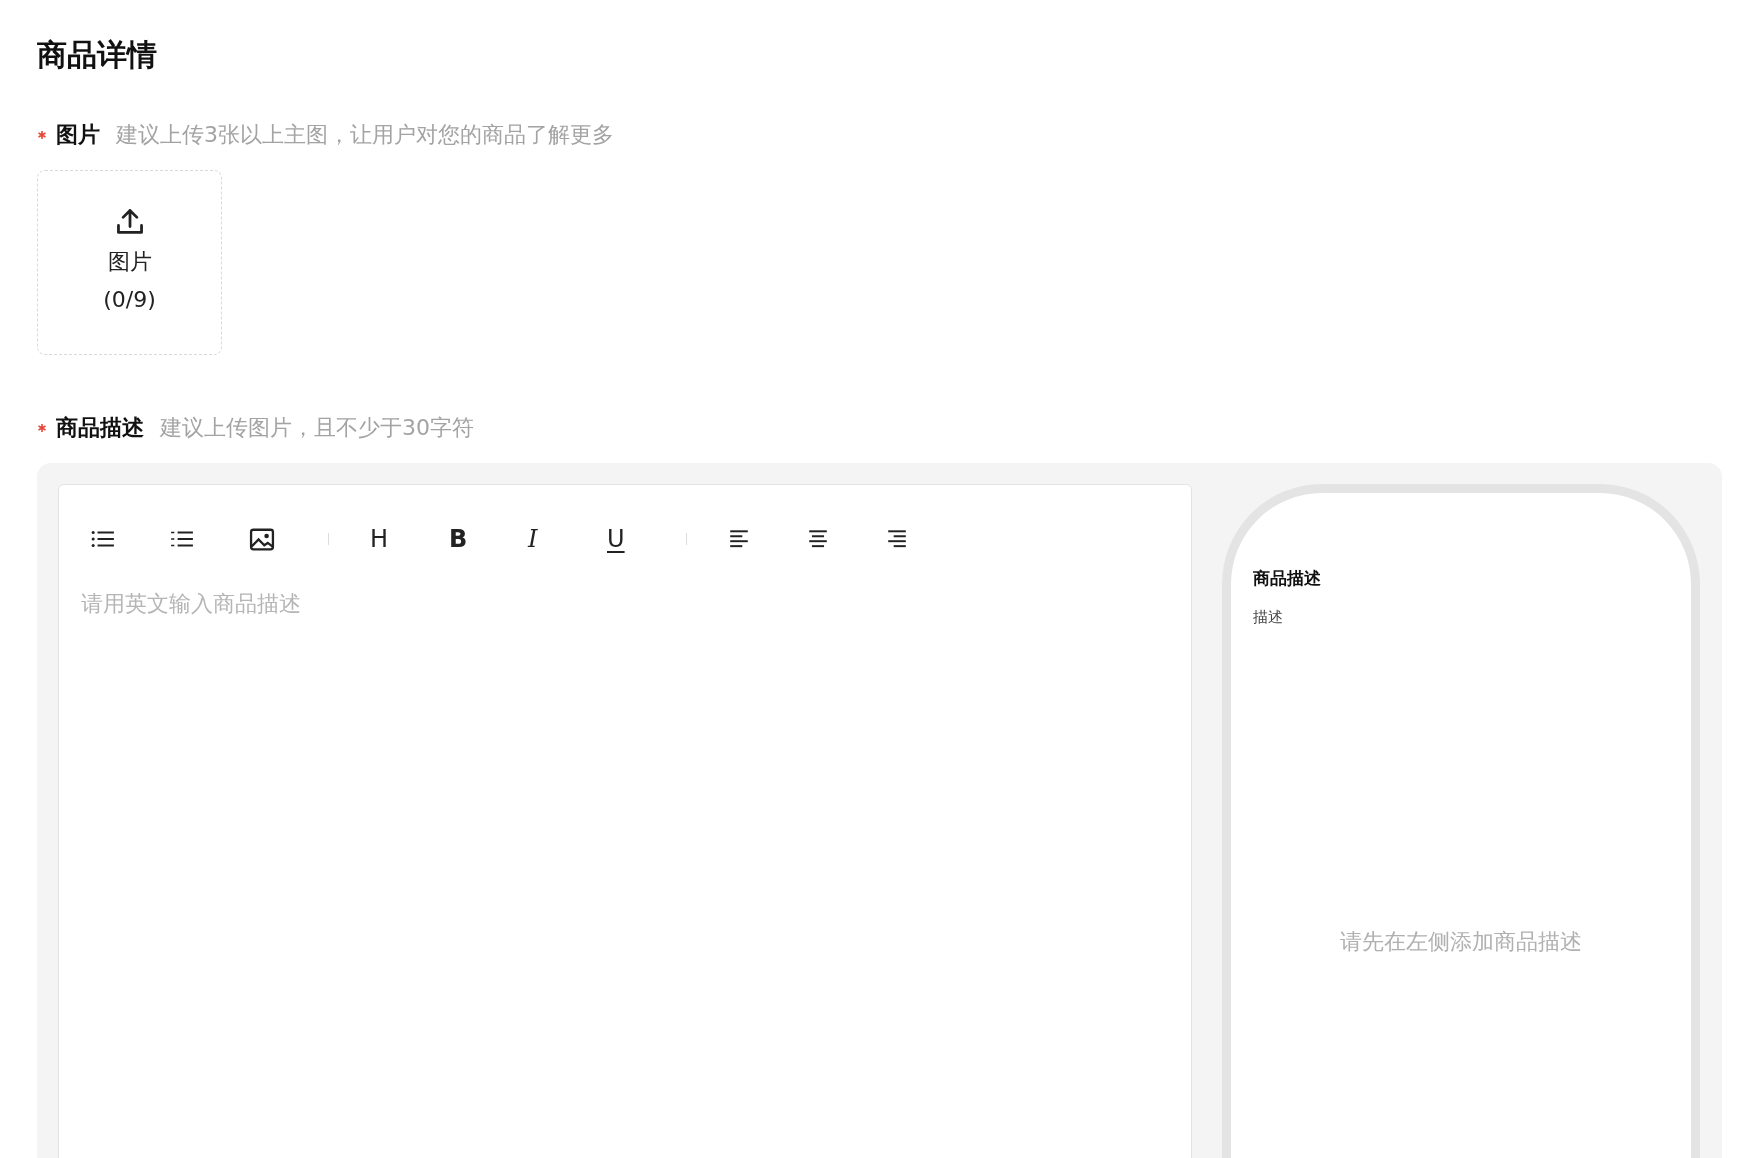 The width and height of the screenshot is (1744, 1158). I want to click on align-left-icon, so click(739, 539).